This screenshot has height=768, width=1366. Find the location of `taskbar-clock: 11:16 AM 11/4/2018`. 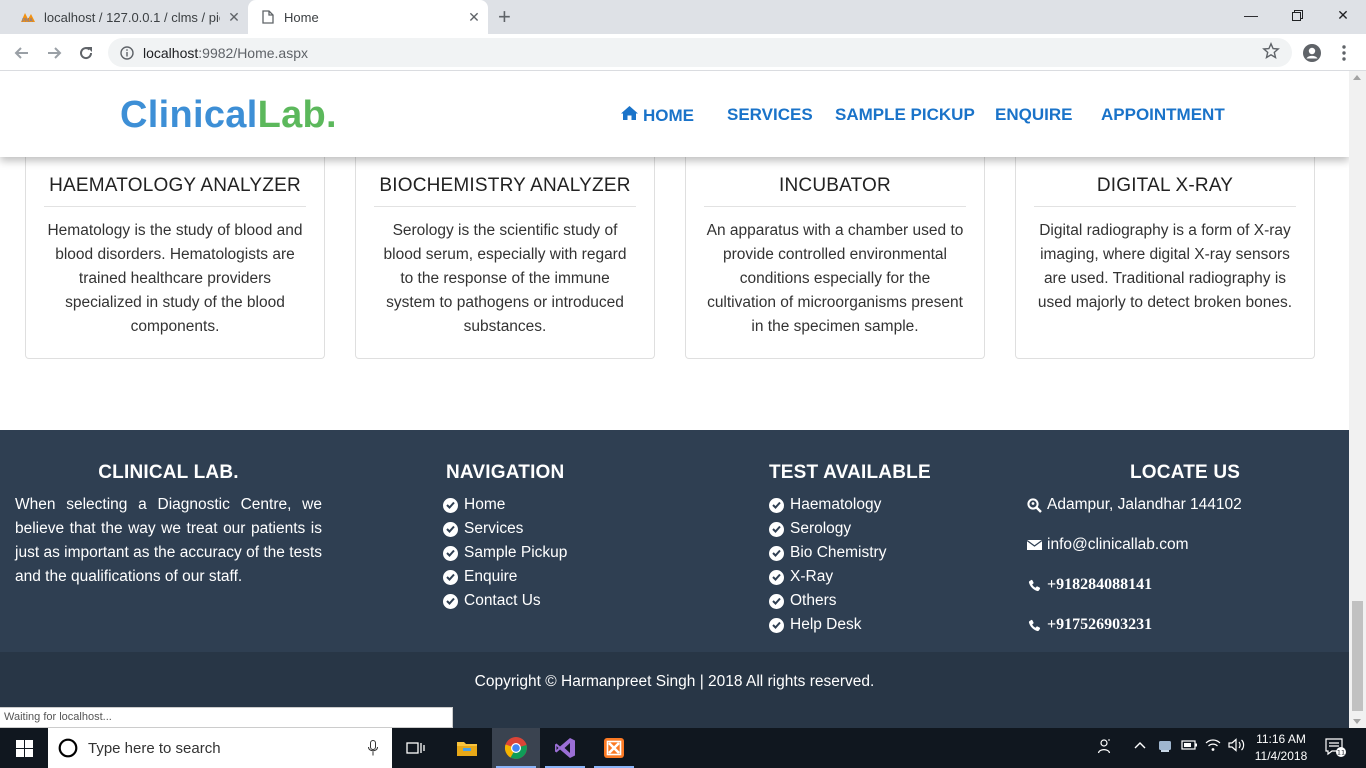

taskbar-clock: 11:16 AM 11/4/2018 is located at coordinates (1281, 748).